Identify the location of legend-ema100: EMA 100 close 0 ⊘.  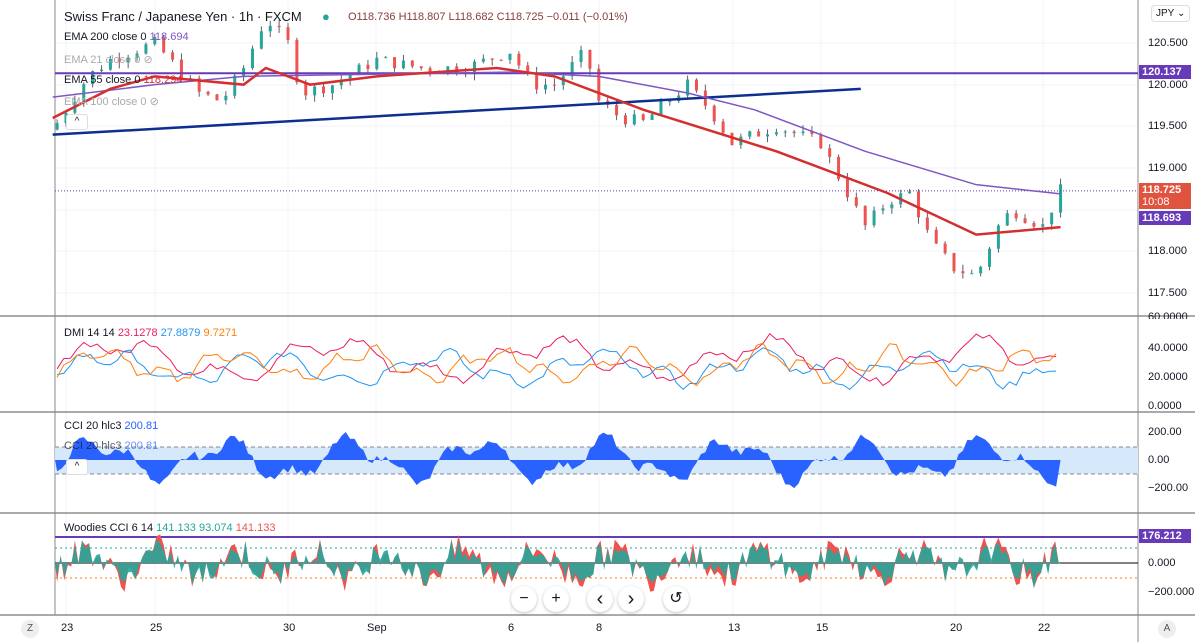
(111, 101).